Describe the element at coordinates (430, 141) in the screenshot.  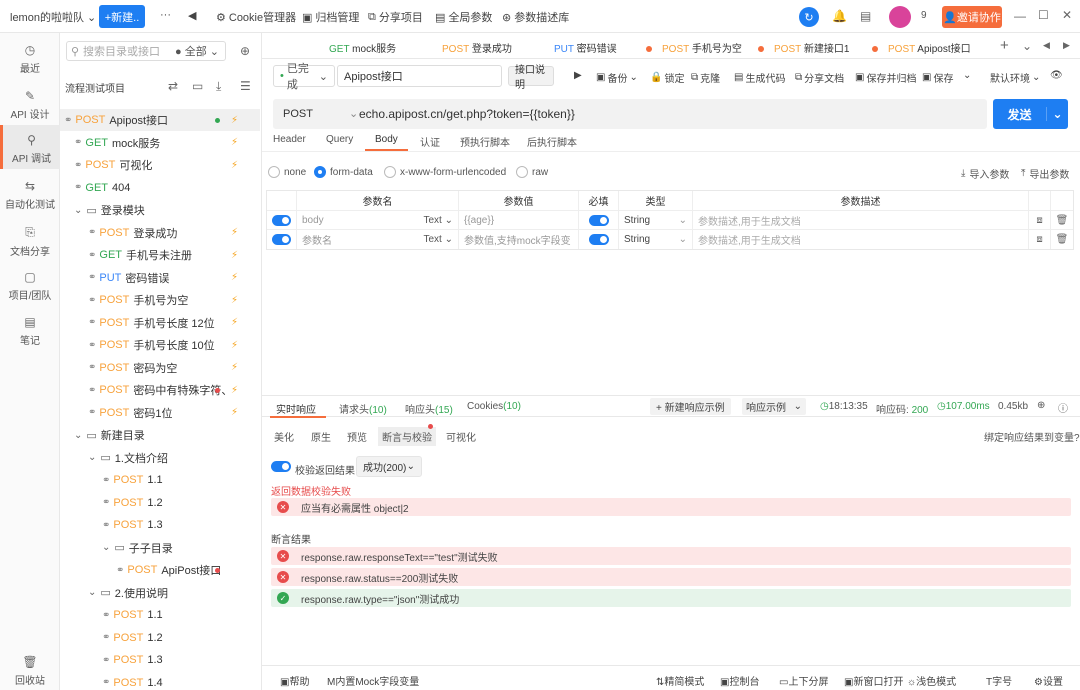
I see `tab-auth: 认证` at that location.